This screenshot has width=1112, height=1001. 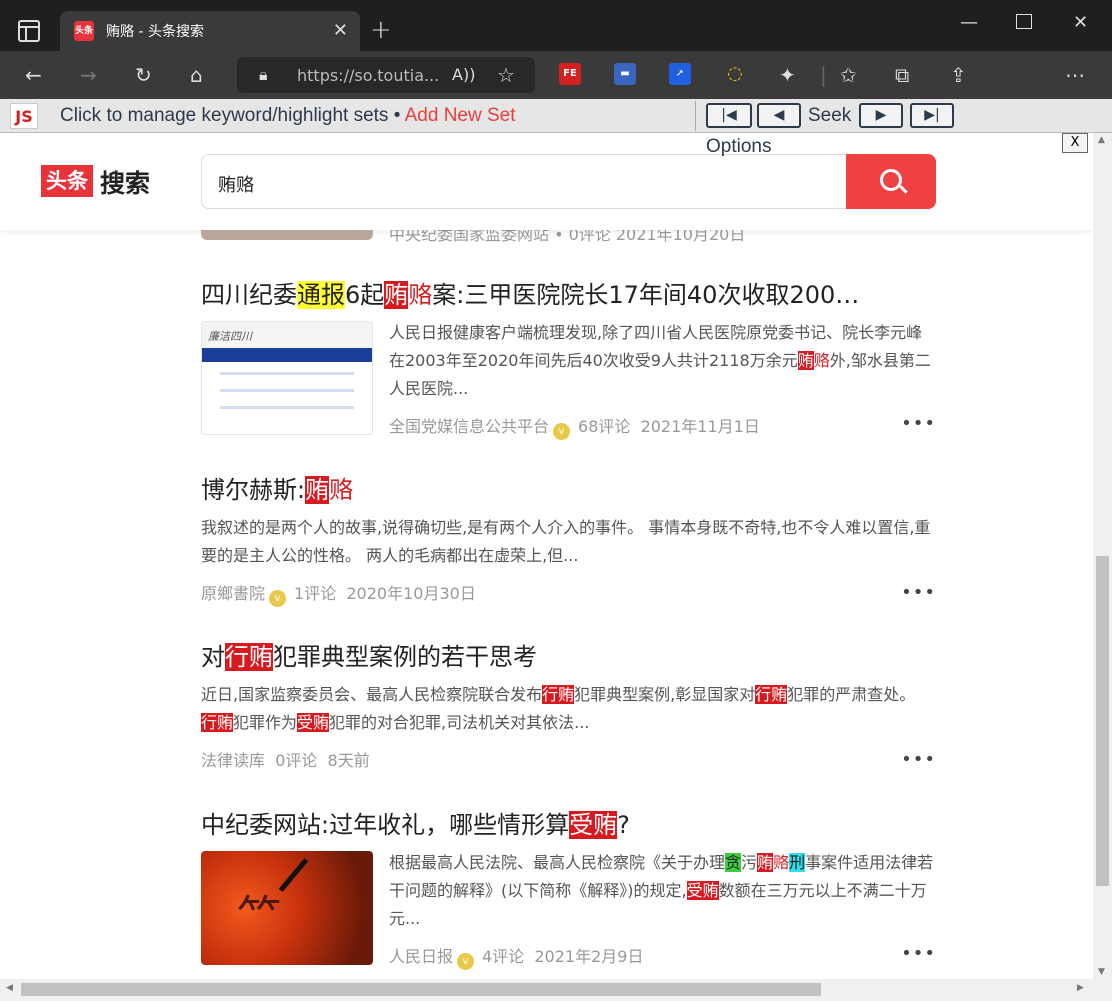 What do you see at coordinates (84, 31) in the screenshot?
I see `toutiao-favicon-icon: 头条` at bounding box center [84, 31].